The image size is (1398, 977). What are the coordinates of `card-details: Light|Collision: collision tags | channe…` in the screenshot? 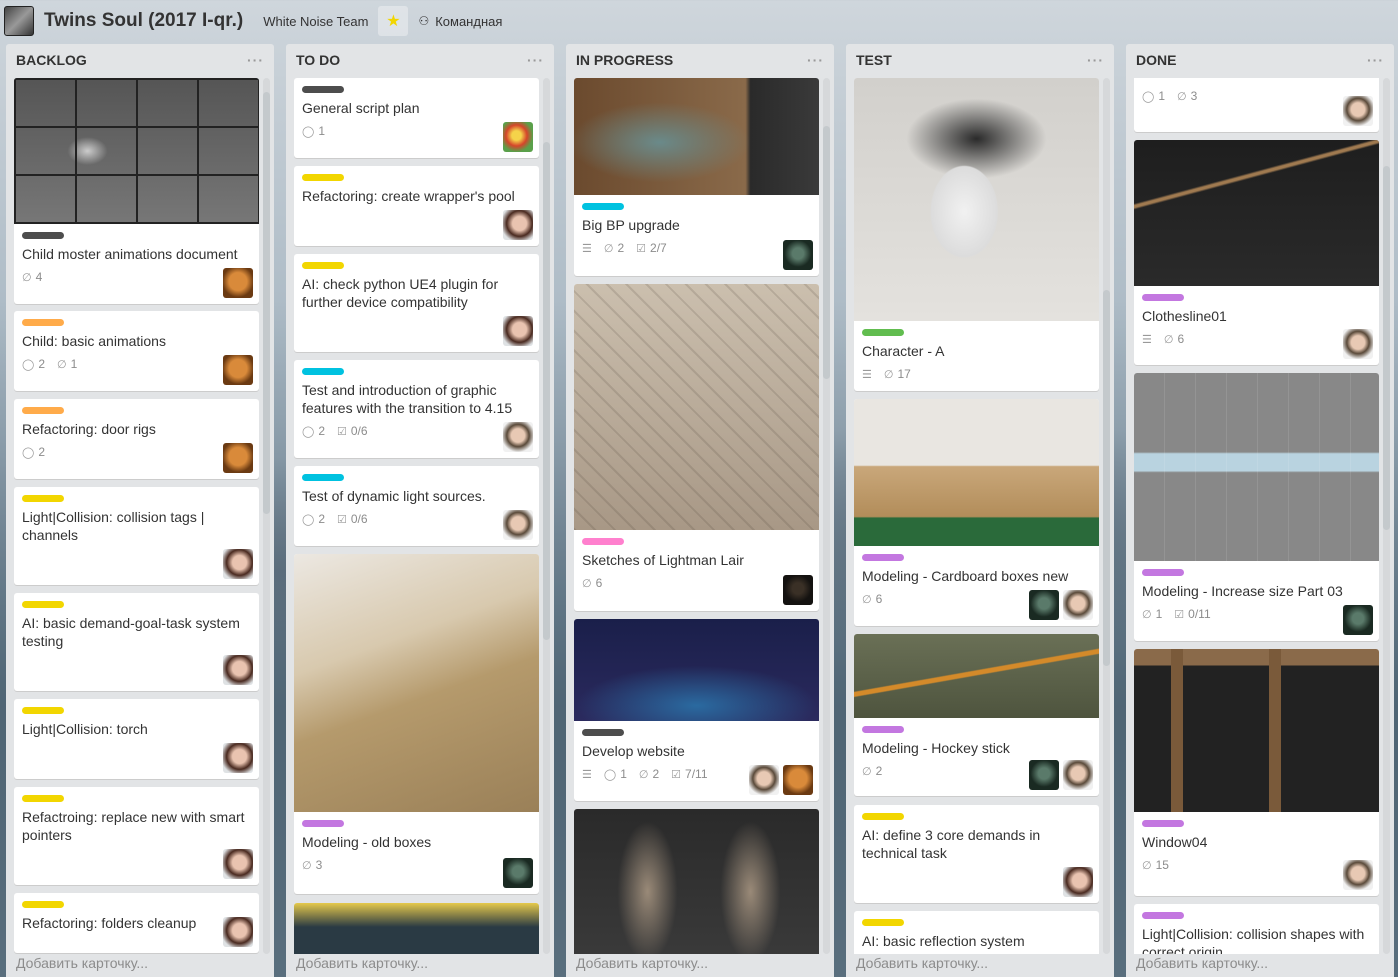 It's located at (136, 518).